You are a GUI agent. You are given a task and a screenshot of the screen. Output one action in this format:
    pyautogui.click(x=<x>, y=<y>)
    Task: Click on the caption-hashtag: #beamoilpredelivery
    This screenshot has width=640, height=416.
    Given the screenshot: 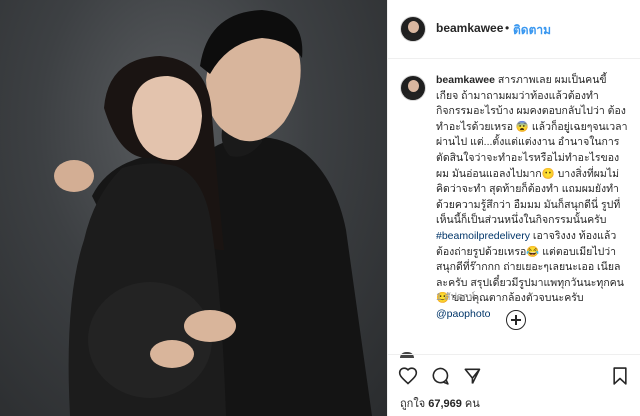 What is the action you would take?
    pyautogui.click(x=483, y=236)
    